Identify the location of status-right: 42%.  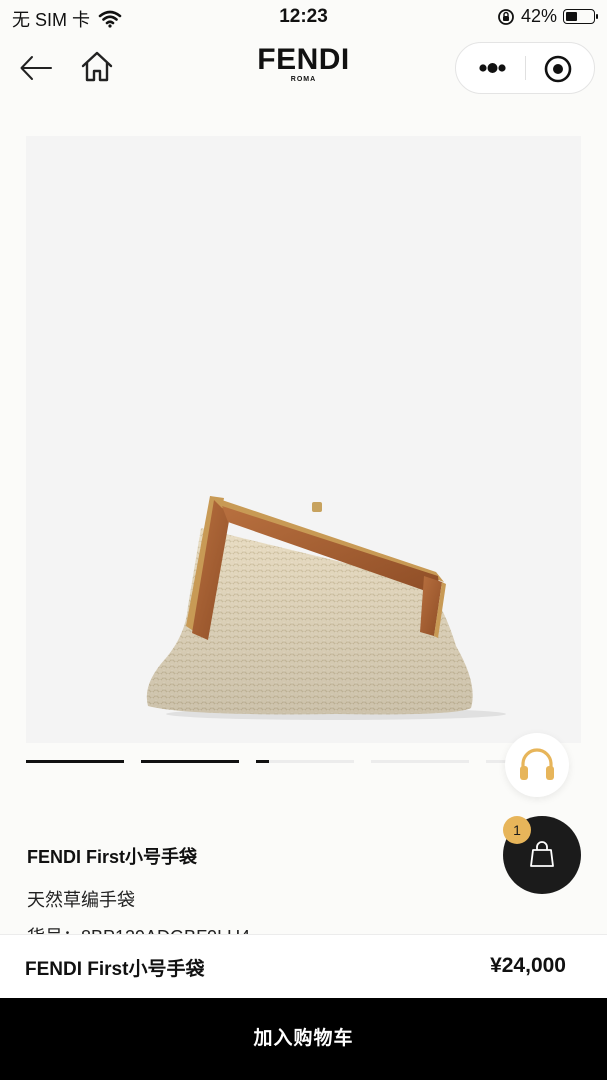
(547, 16).